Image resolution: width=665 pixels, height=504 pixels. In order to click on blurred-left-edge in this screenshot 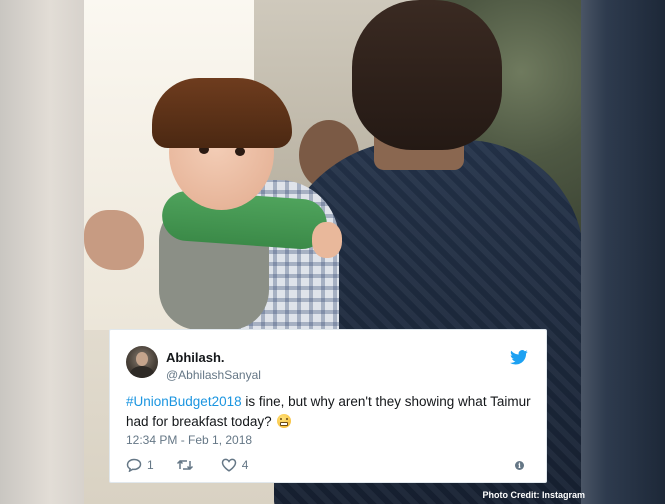, I will do `click(42, 252)`.